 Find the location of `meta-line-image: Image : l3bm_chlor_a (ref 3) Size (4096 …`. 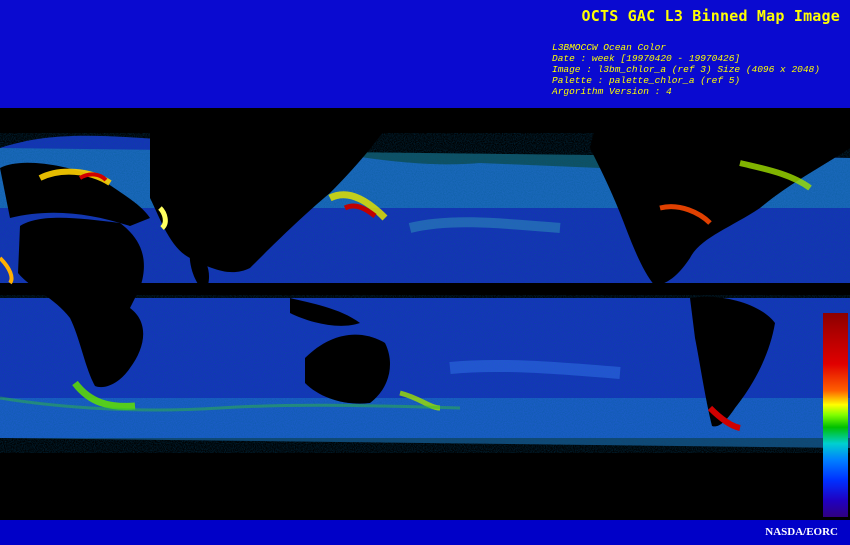

meta-line-image: Image : l3bm_chlor_a (ref 3) Size (4096 … is located at coordinates (686, 69).